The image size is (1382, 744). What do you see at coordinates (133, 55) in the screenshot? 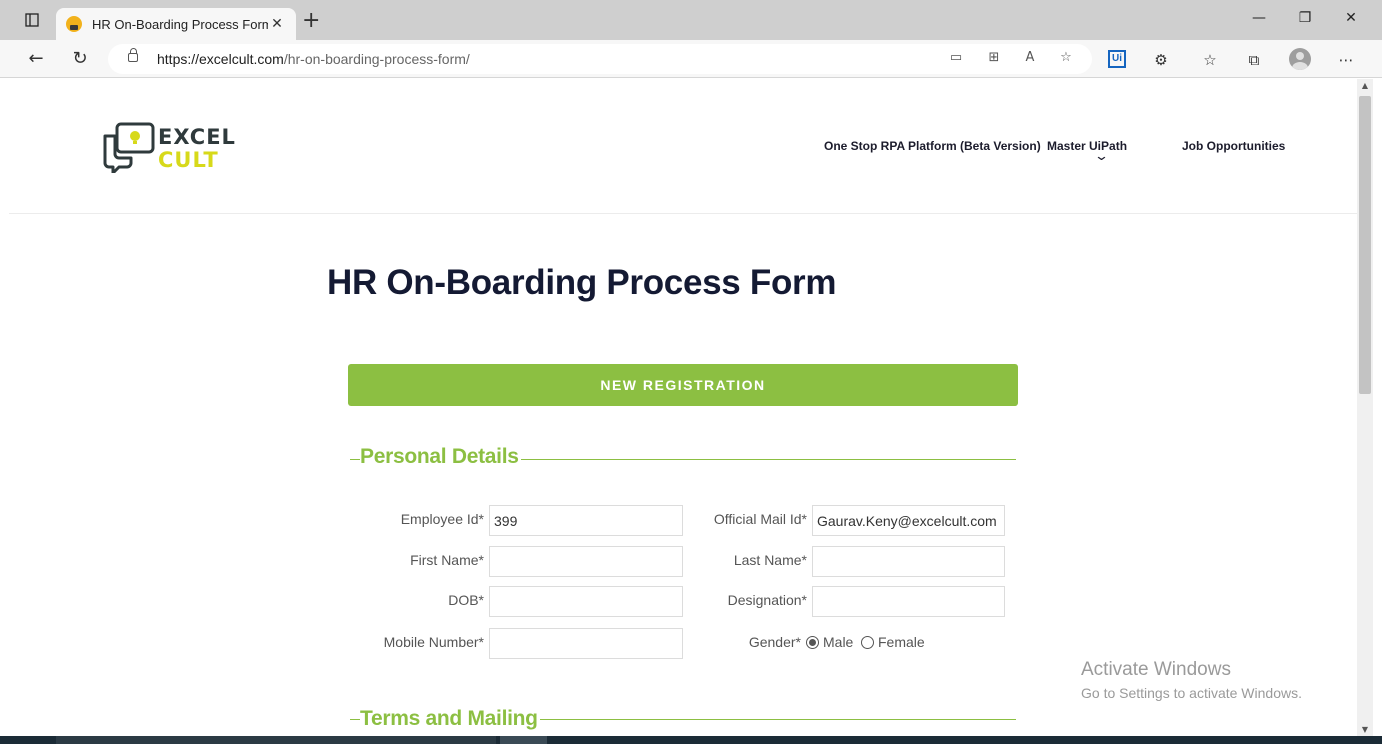
I see `lock-icon` at bounding box center [133, 55].